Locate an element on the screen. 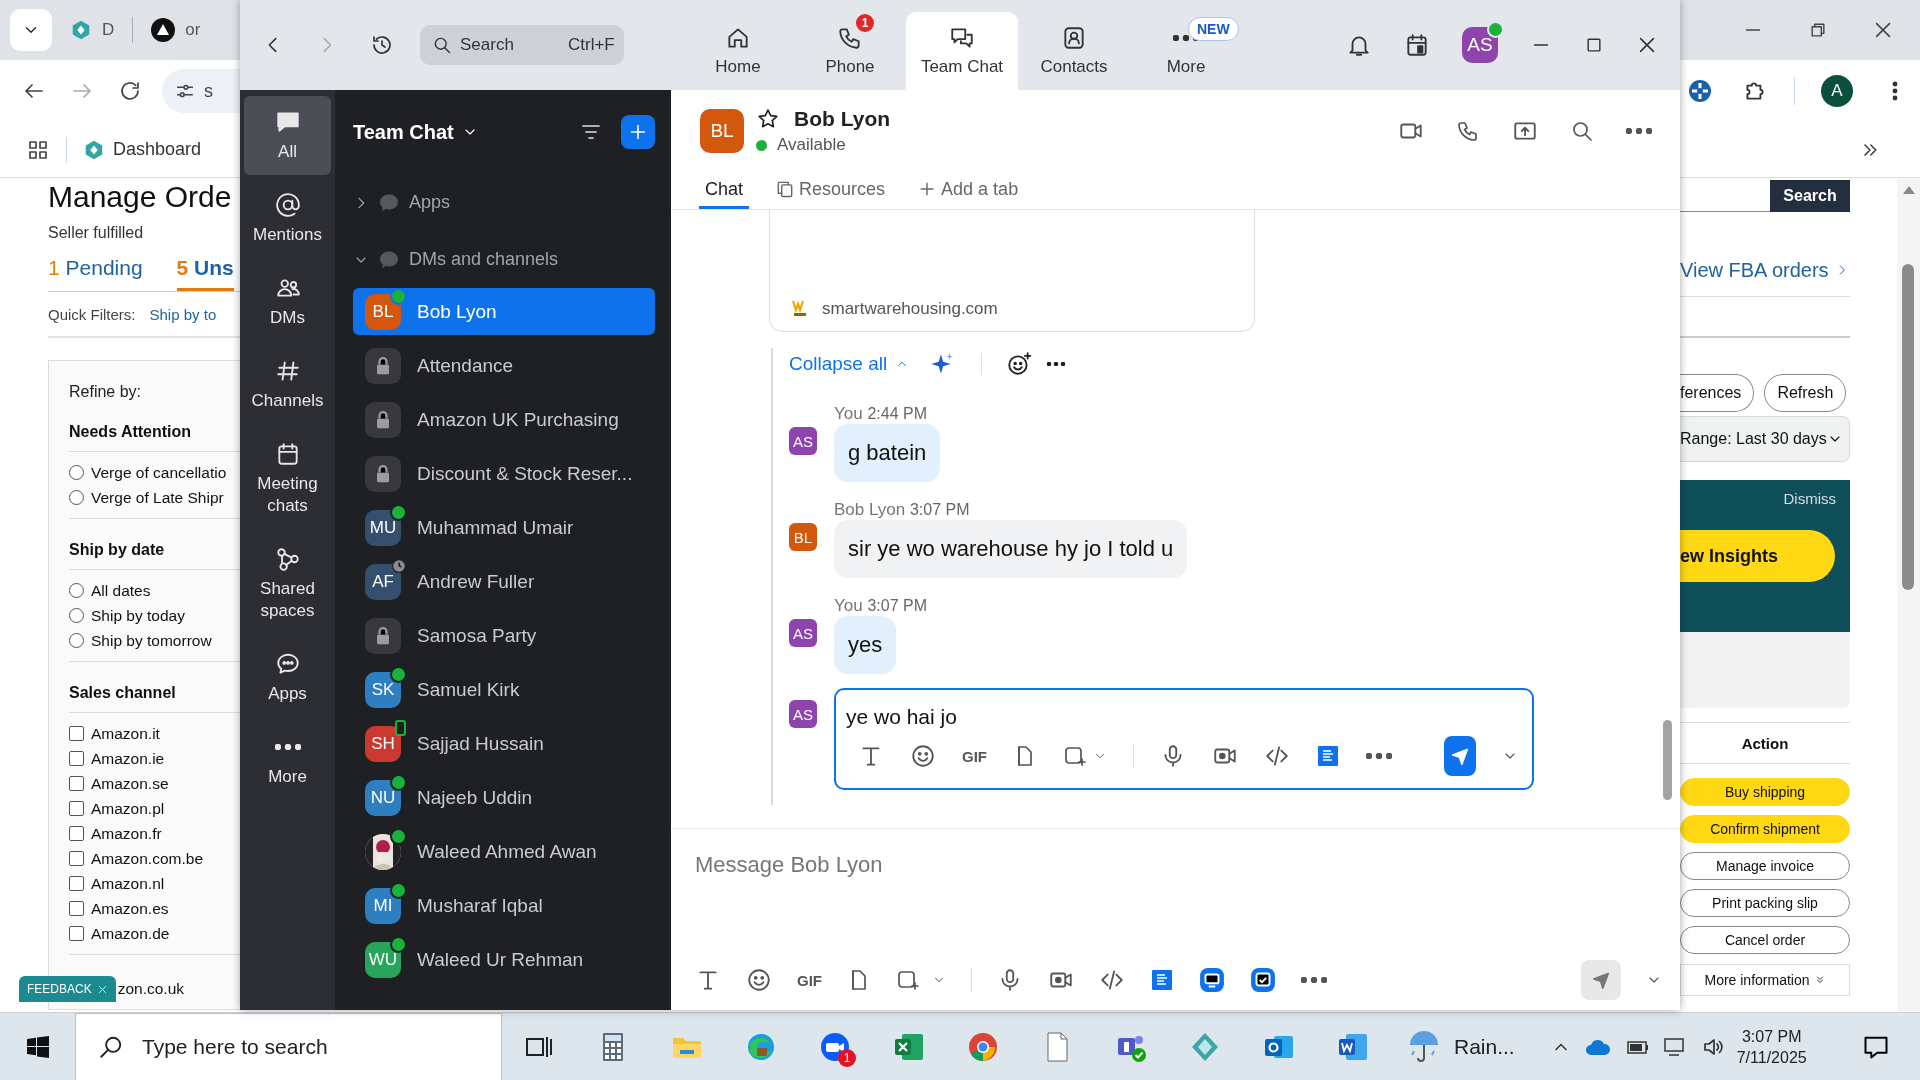 This screenshot has width=1920, height=1080. scrollbar-thumb is located at coordinates (1667, 760).